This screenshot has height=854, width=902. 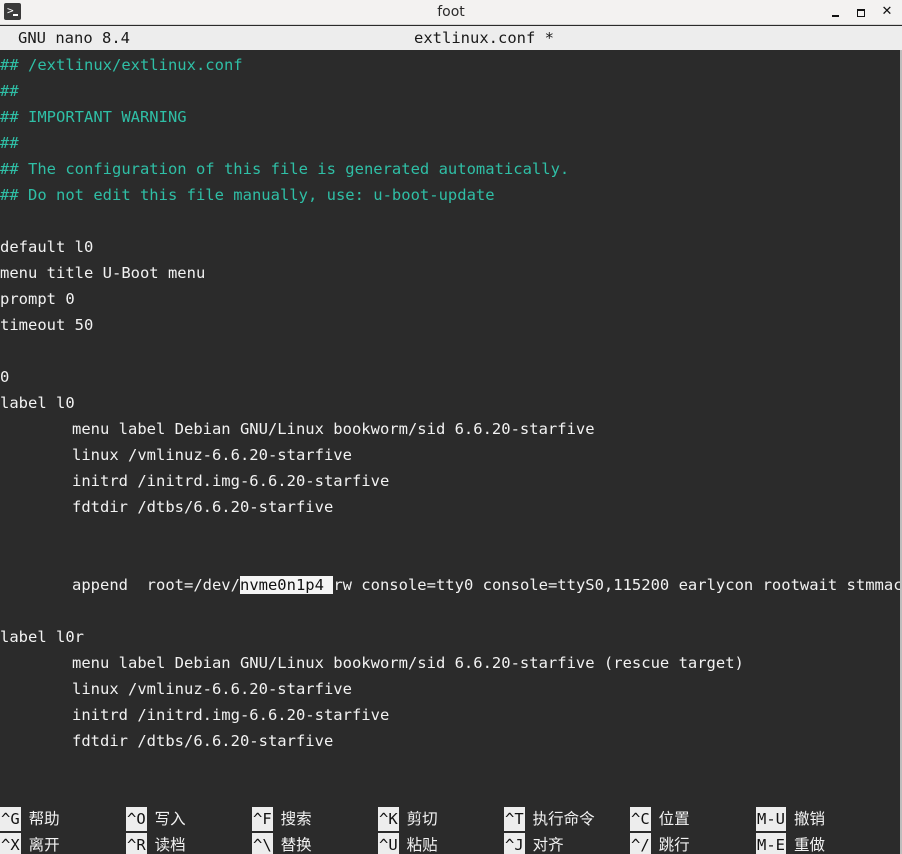 I want to click on shortcut-key: ^U, so click(x=388, y=843).